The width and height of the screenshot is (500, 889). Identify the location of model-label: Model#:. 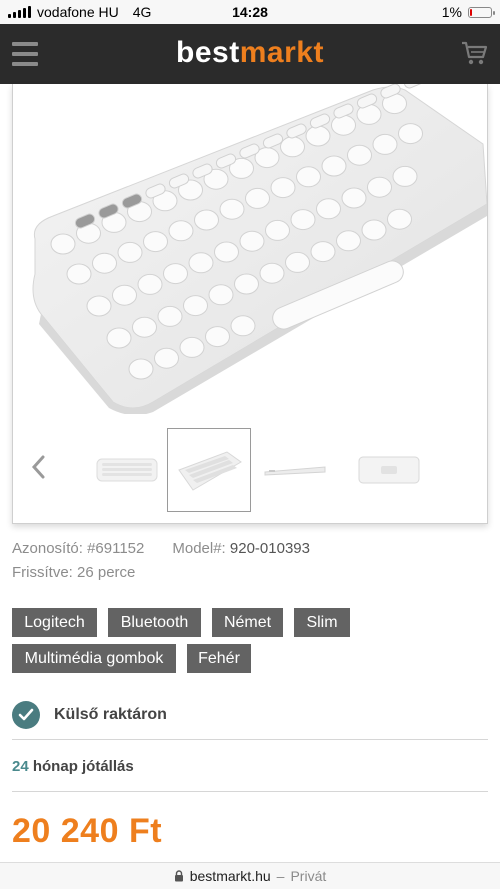
(199, 548).